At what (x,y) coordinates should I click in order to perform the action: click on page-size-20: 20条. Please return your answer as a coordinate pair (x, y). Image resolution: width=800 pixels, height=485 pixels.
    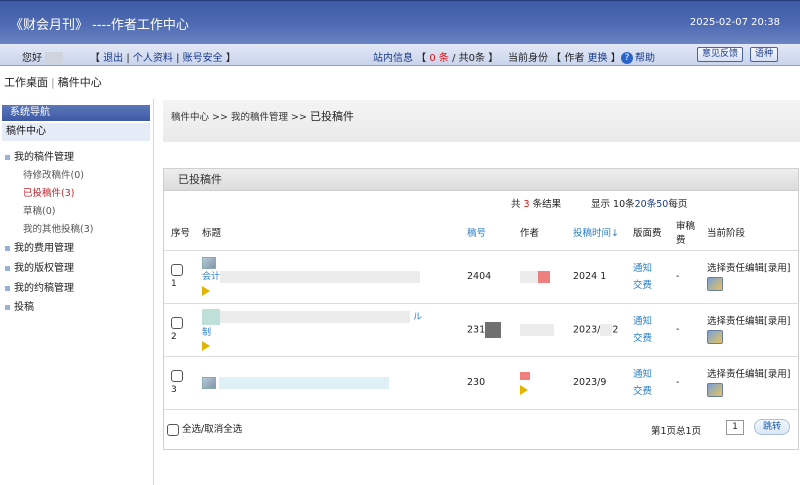
    Looking at the image, I should click on (646, 204).